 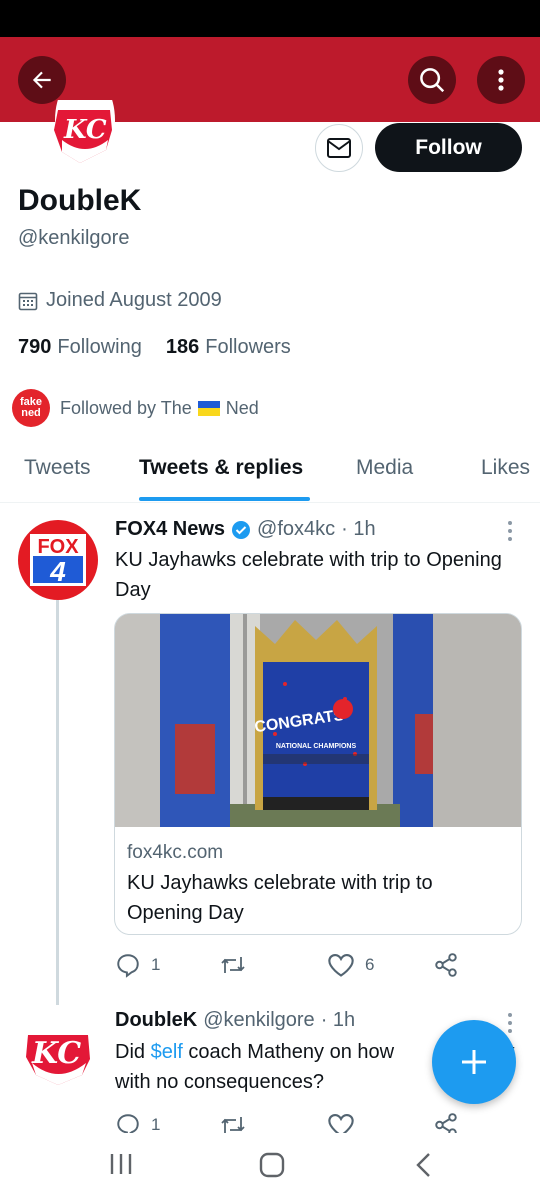 I want to click on doublek-avatar: KC, so click(x=58, y=1053).